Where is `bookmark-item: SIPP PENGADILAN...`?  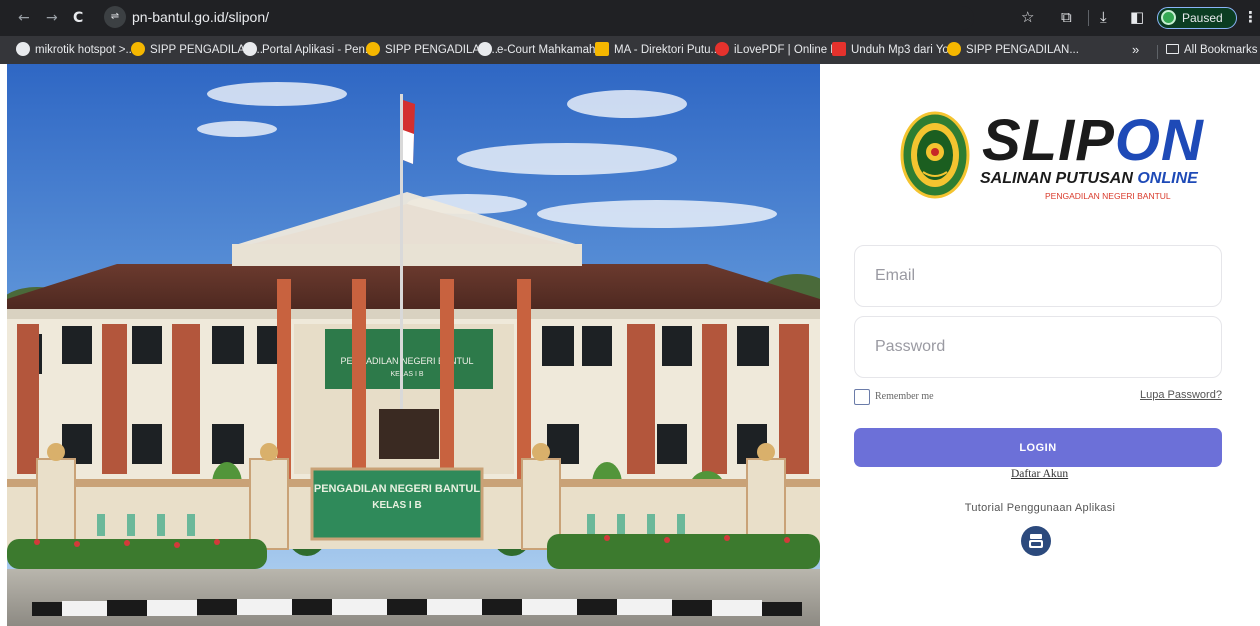
bookmark-item: SIPP PENGADILAN... is located at coordinates (1013, 50).